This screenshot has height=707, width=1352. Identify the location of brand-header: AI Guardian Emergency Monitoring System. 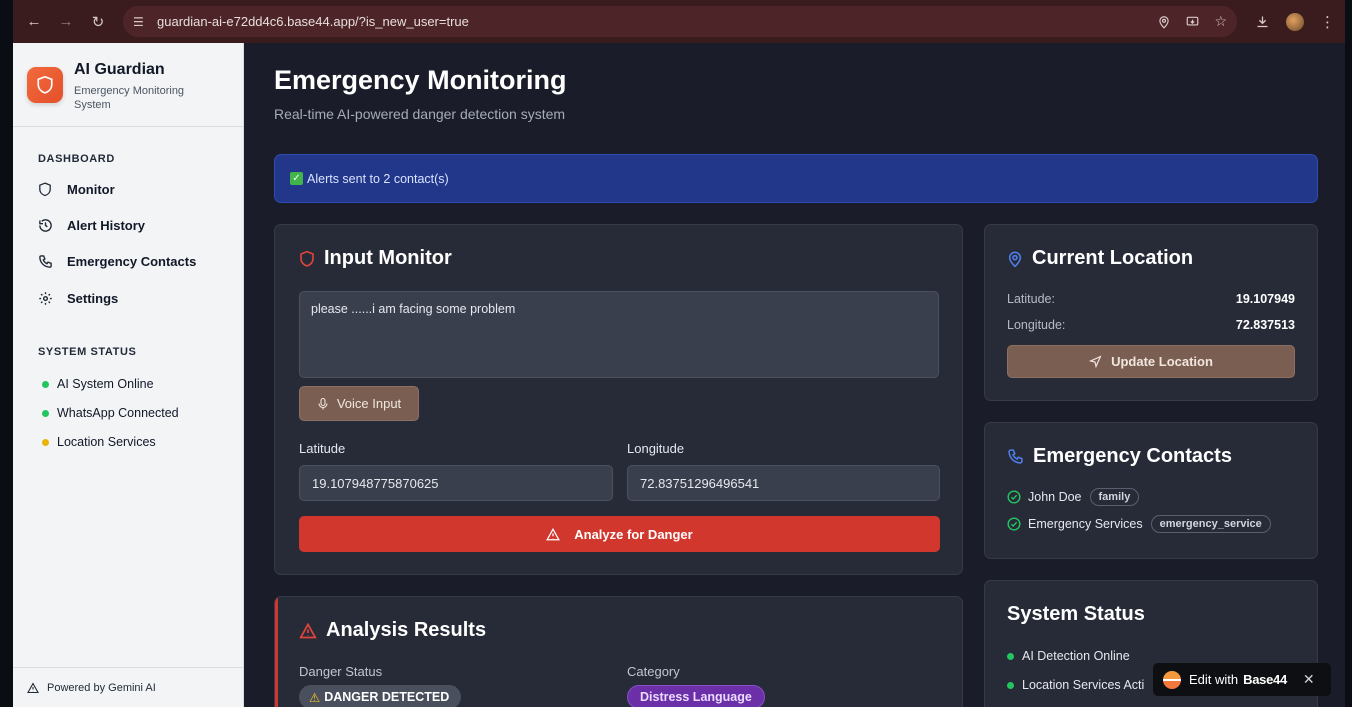
(128, 85).